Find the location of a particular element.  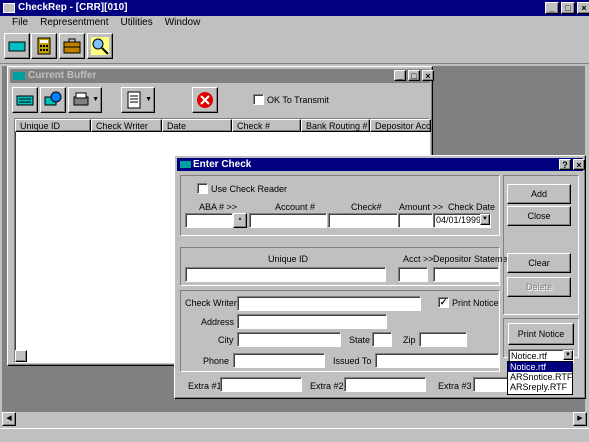

notice-template-options: Notice.rtf ARSnotice.RTF ARSreply.RTF is located at coordinates (540, 378).